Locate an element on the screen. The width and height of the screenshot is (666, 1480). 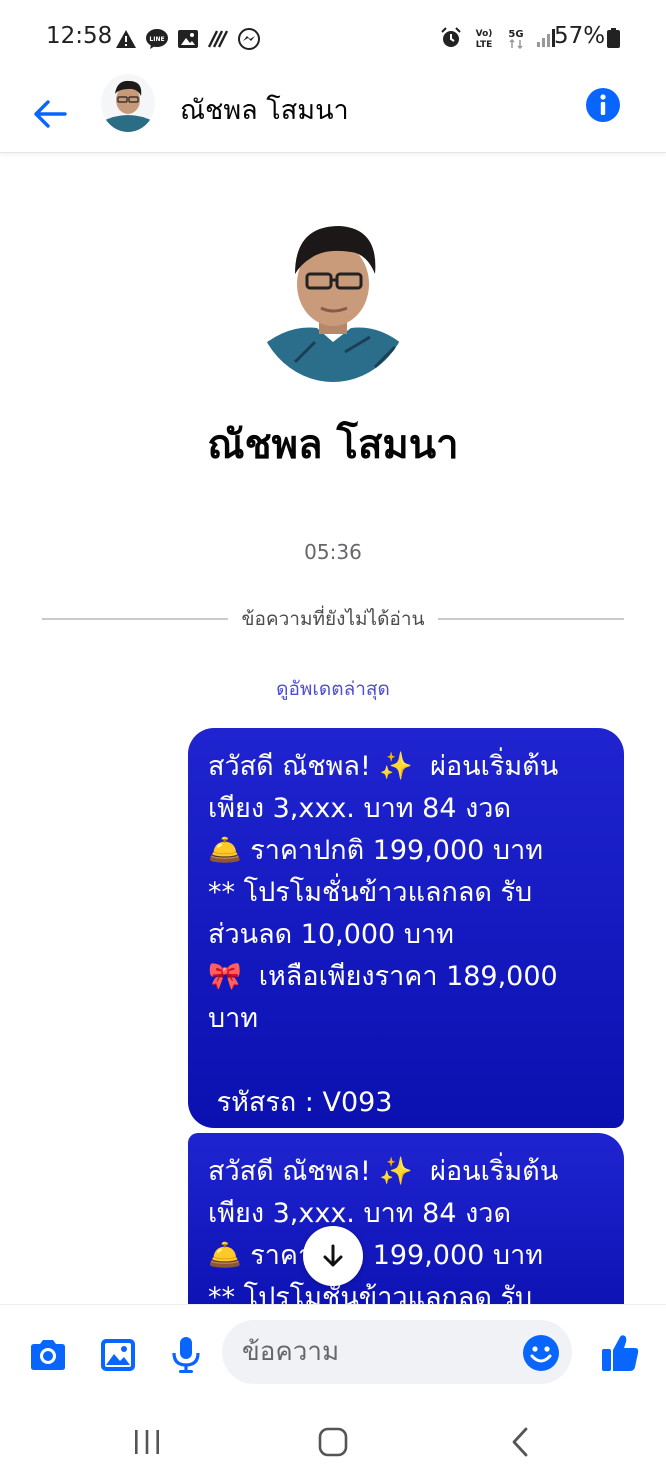
microphone-button is located at coordinates (186, 1355).